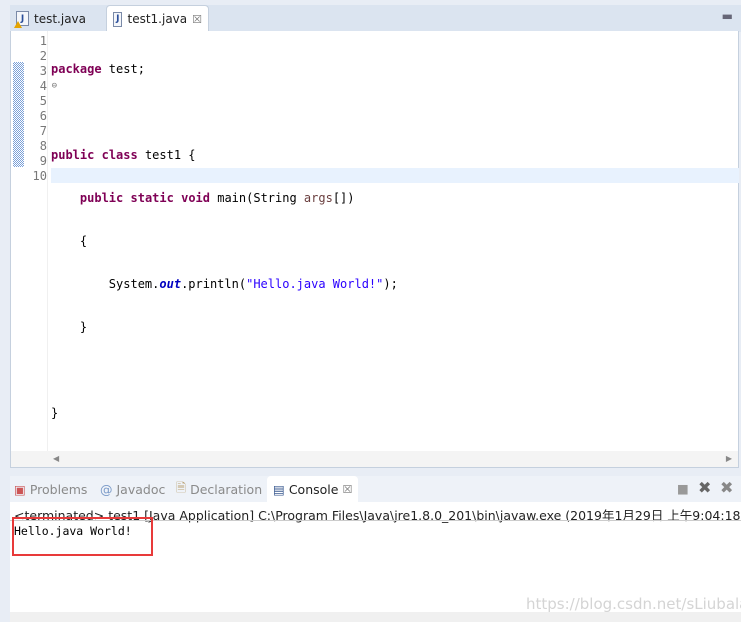  I want to click on line-number: 9, so click(43, 161).